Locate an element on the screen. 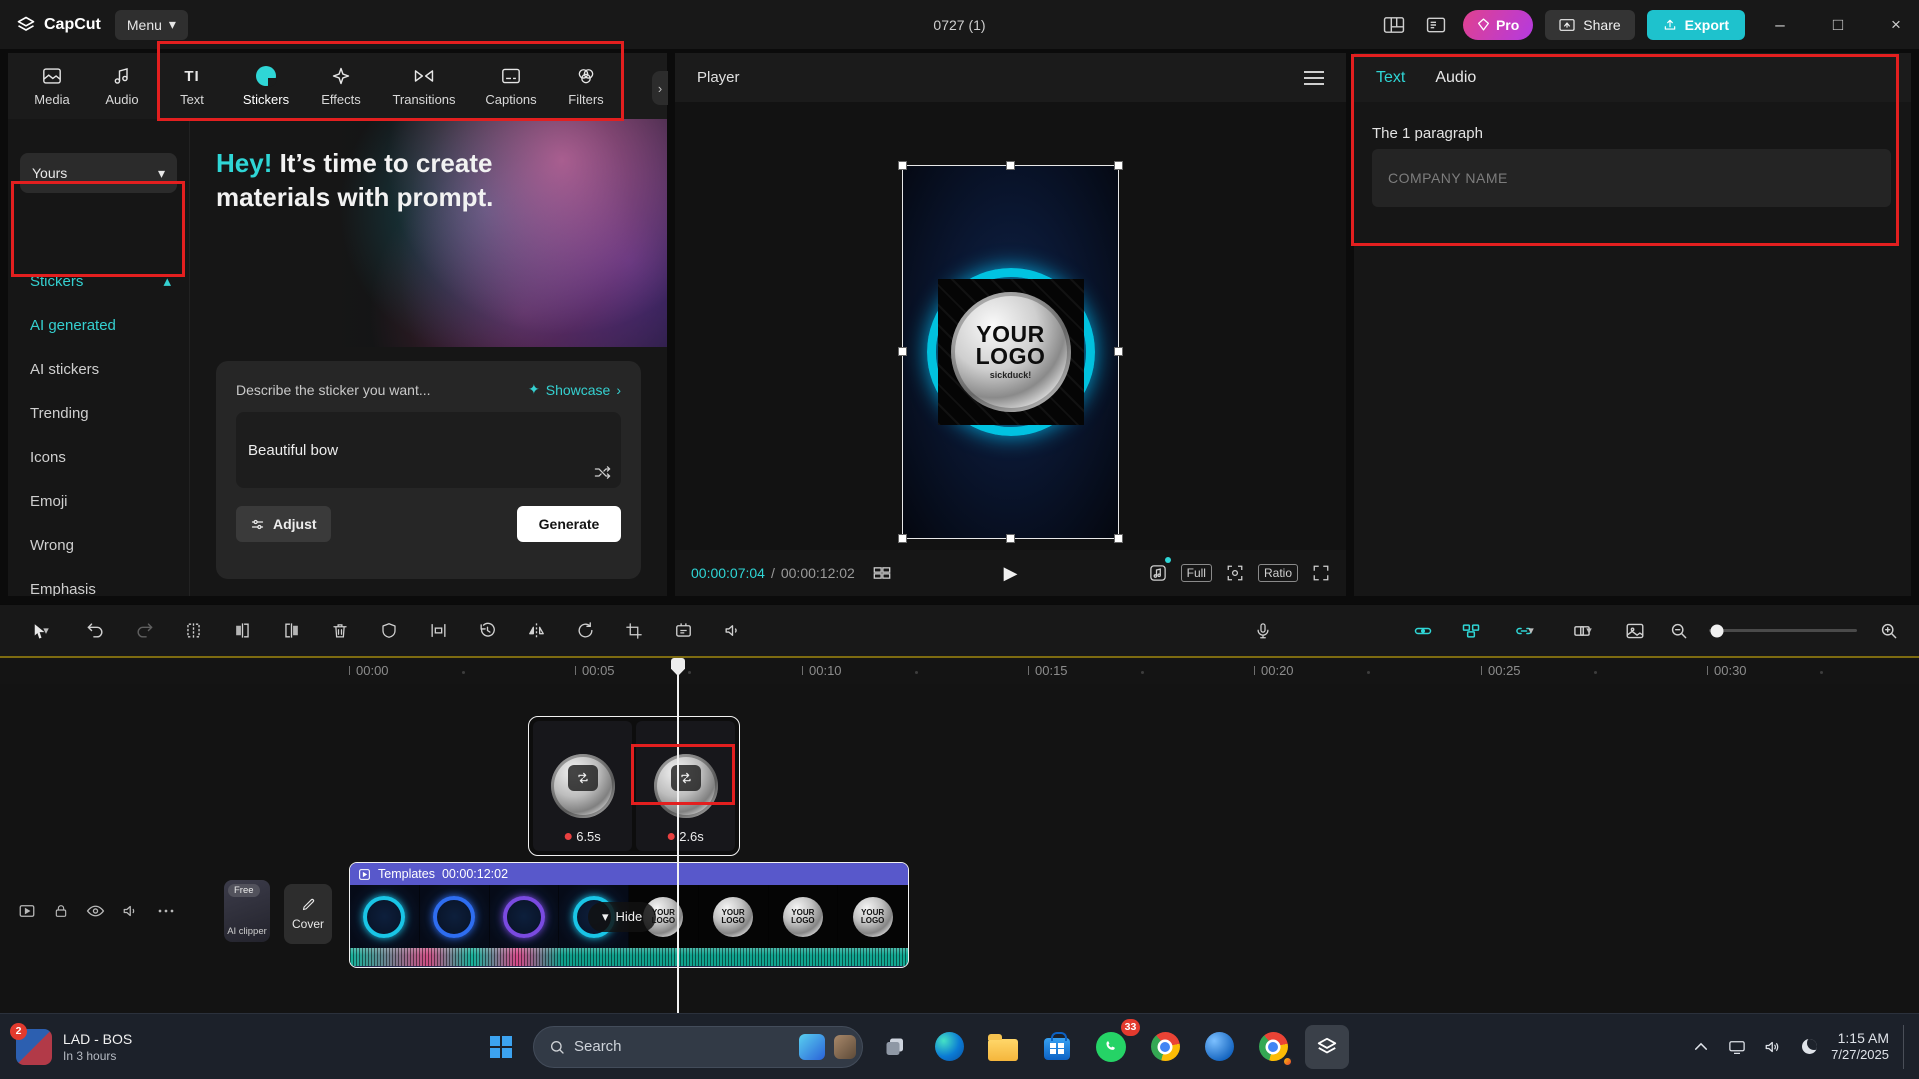 Image resolution: width=1919 pixels, height=1079 pixels. split-icon is located at coordinates (193, 631).